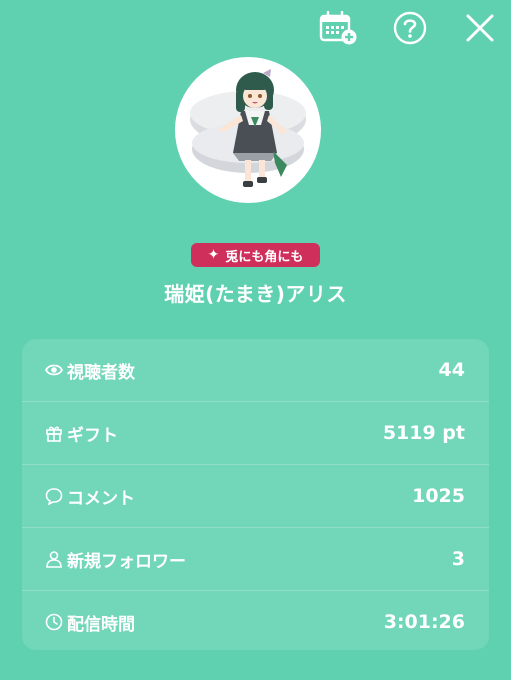  Describe the element at coordinates (54, 434) in the screenshot. I see `gift-icon` at that location.